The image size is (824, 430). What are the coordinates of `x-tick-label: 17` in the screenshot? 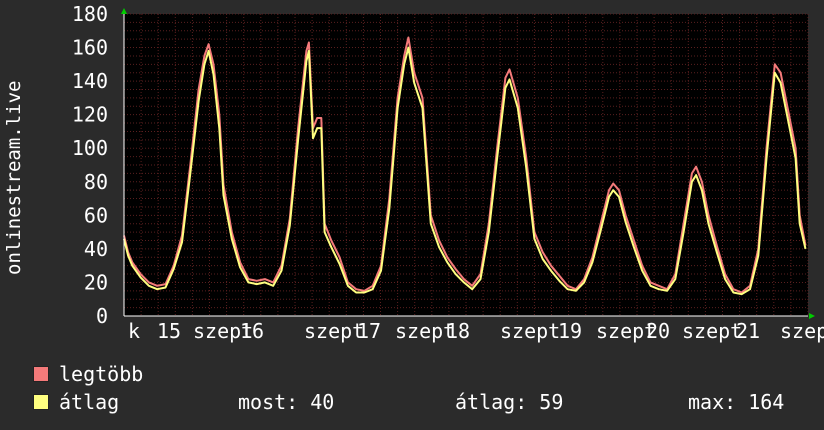 It's located at (369, 331).